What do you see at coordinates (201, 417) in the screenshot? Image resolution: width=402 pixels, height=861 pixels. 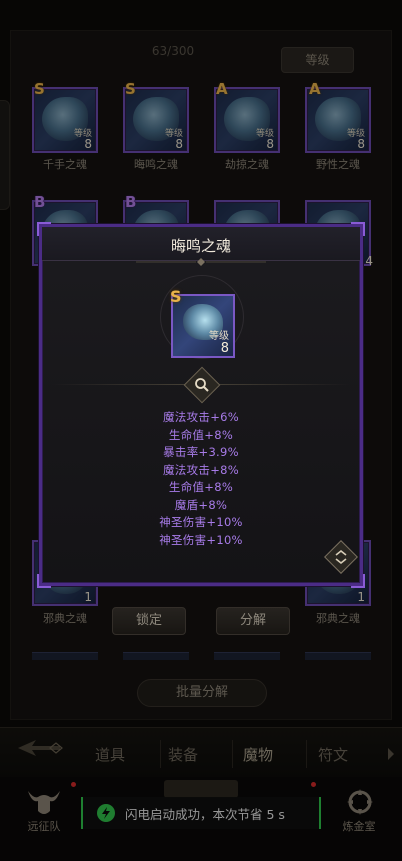 I see `stat-line: 魔法攻击+6%` at bounding box center [201, 417].